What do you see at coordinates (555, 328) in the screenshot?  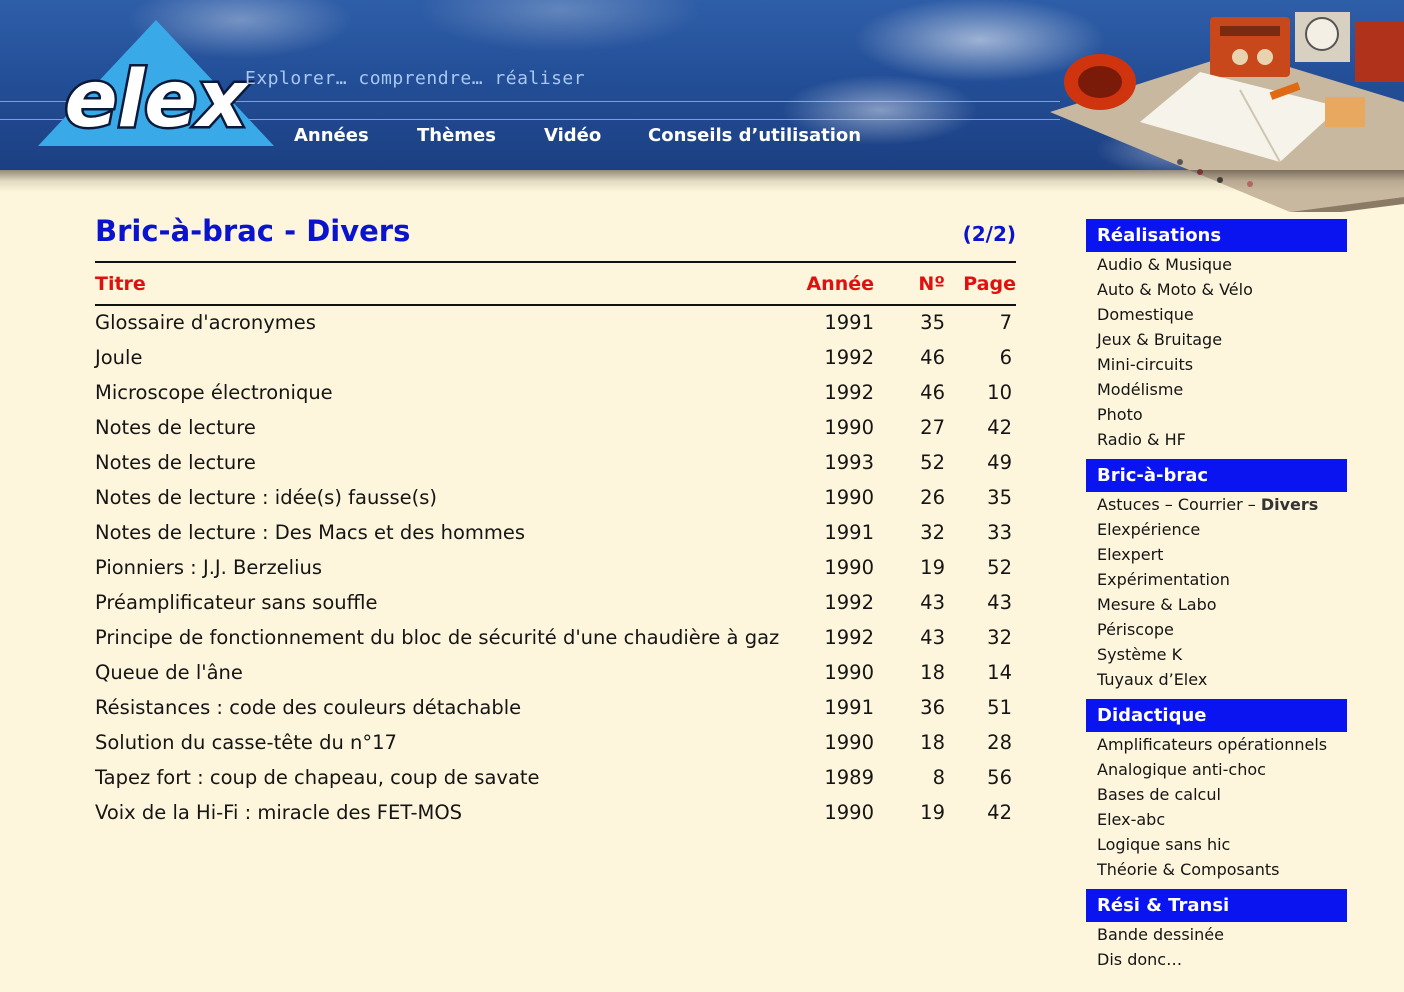 I see `table-row: Glossaire d'acronymes 1991 35 7` at bounding box center [555, 328].